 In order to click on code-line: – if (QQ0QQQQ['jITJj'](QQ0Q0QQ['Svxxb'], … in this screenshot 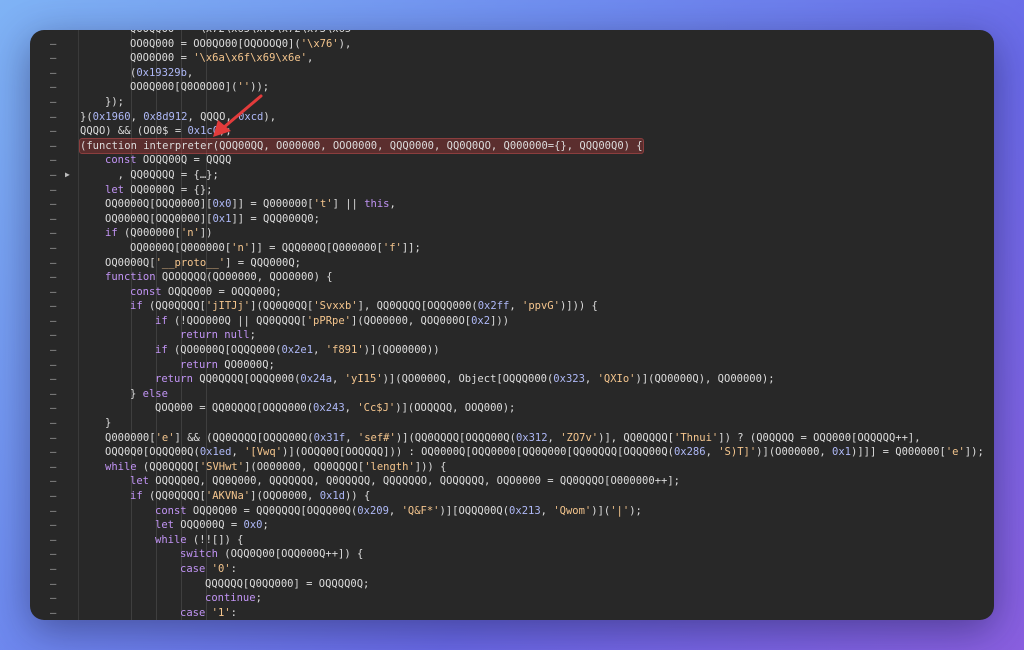, I will do `click(512, 306)`.